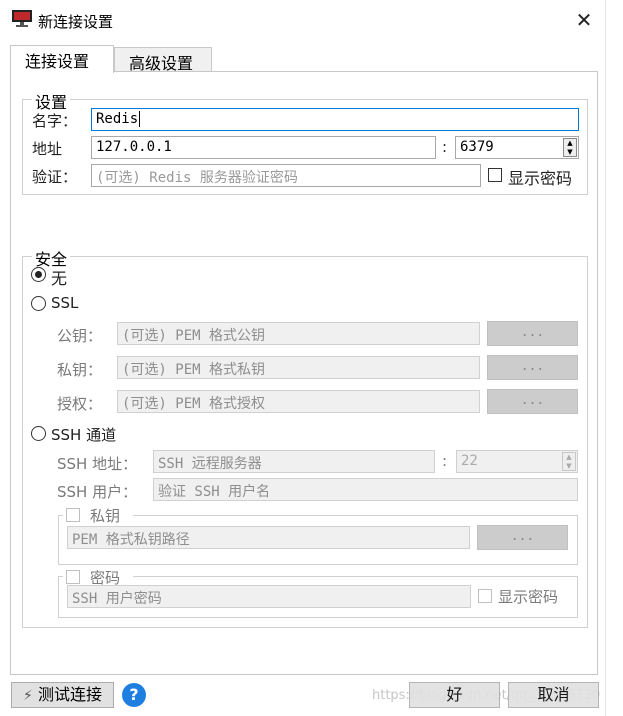 The image size is (623, 716). Describe the element at coordinates (134, 695) in the screenshot. I see `help-icon: ?` at that location.